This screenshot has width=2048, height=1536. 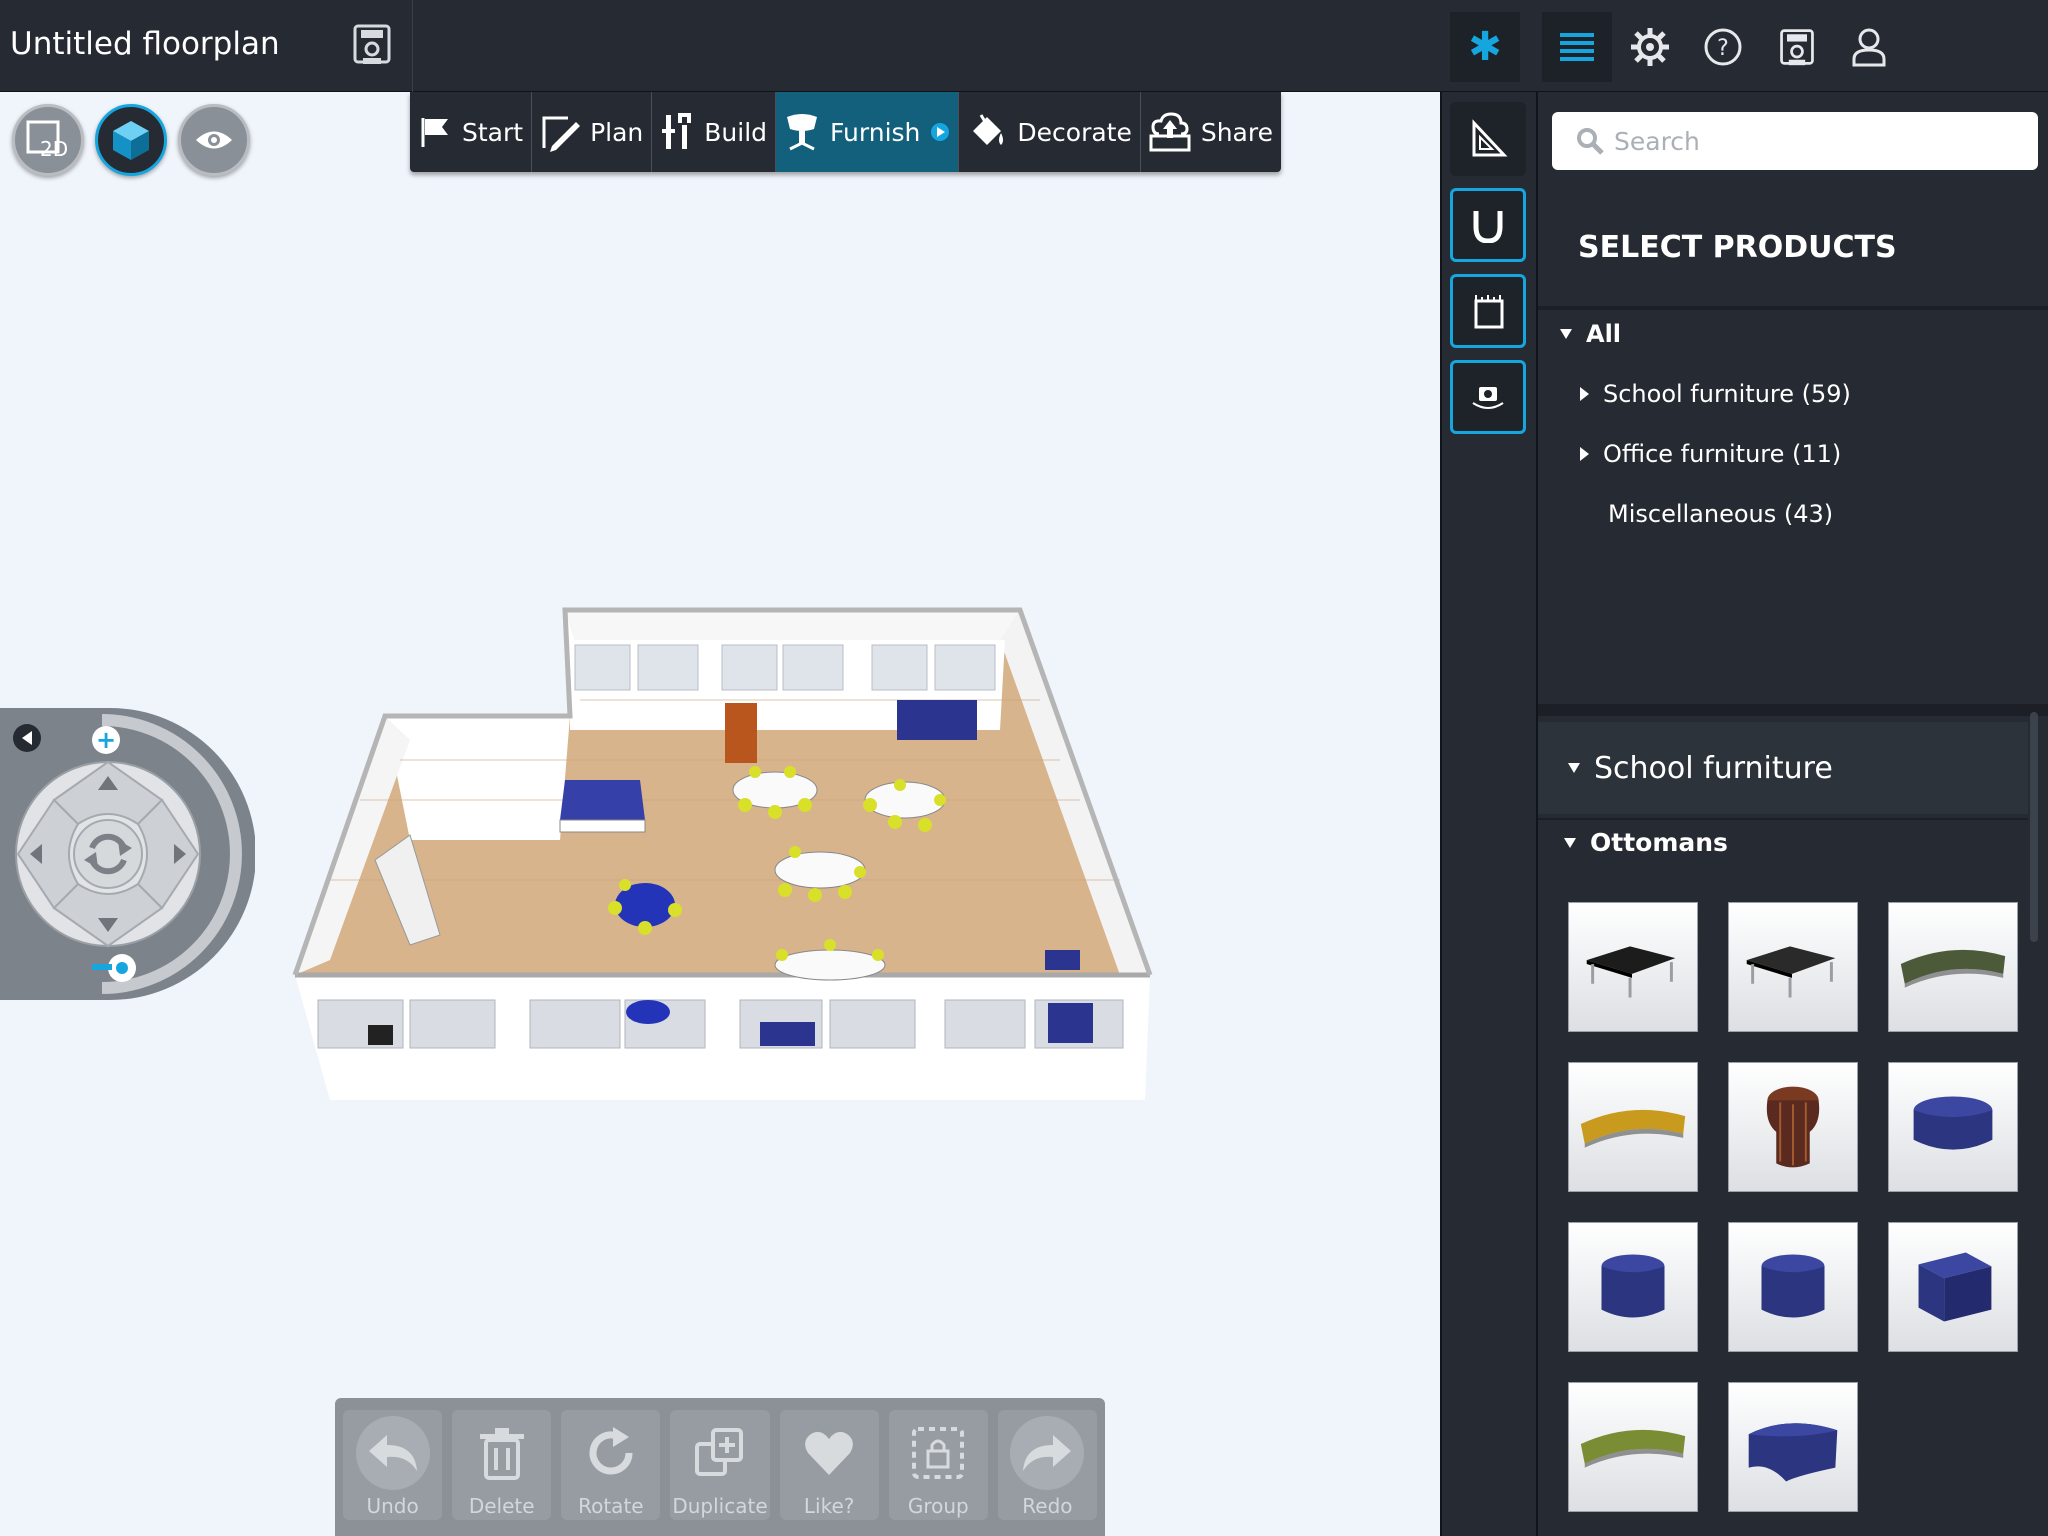 I want to click on tree-label: School furniture (59), so click(x=1727, y=394).